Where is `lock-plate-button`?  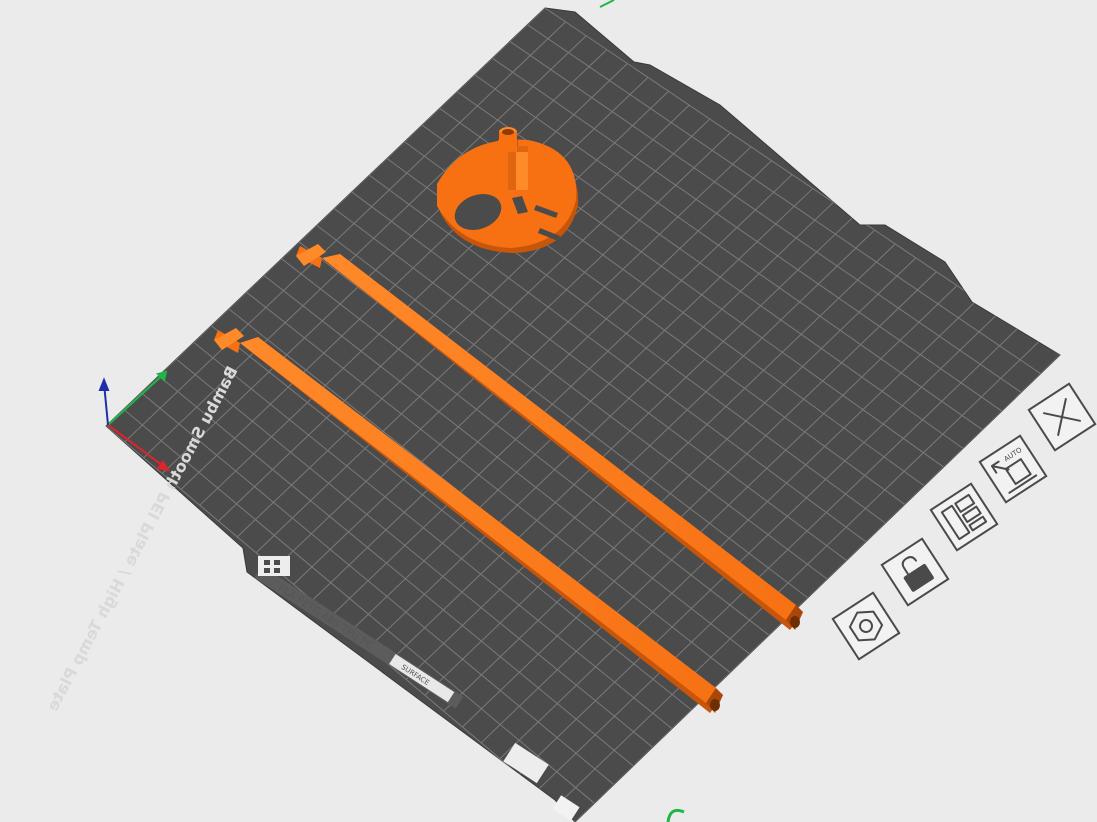 lock-plate-button is located at coordinates (915, 572).